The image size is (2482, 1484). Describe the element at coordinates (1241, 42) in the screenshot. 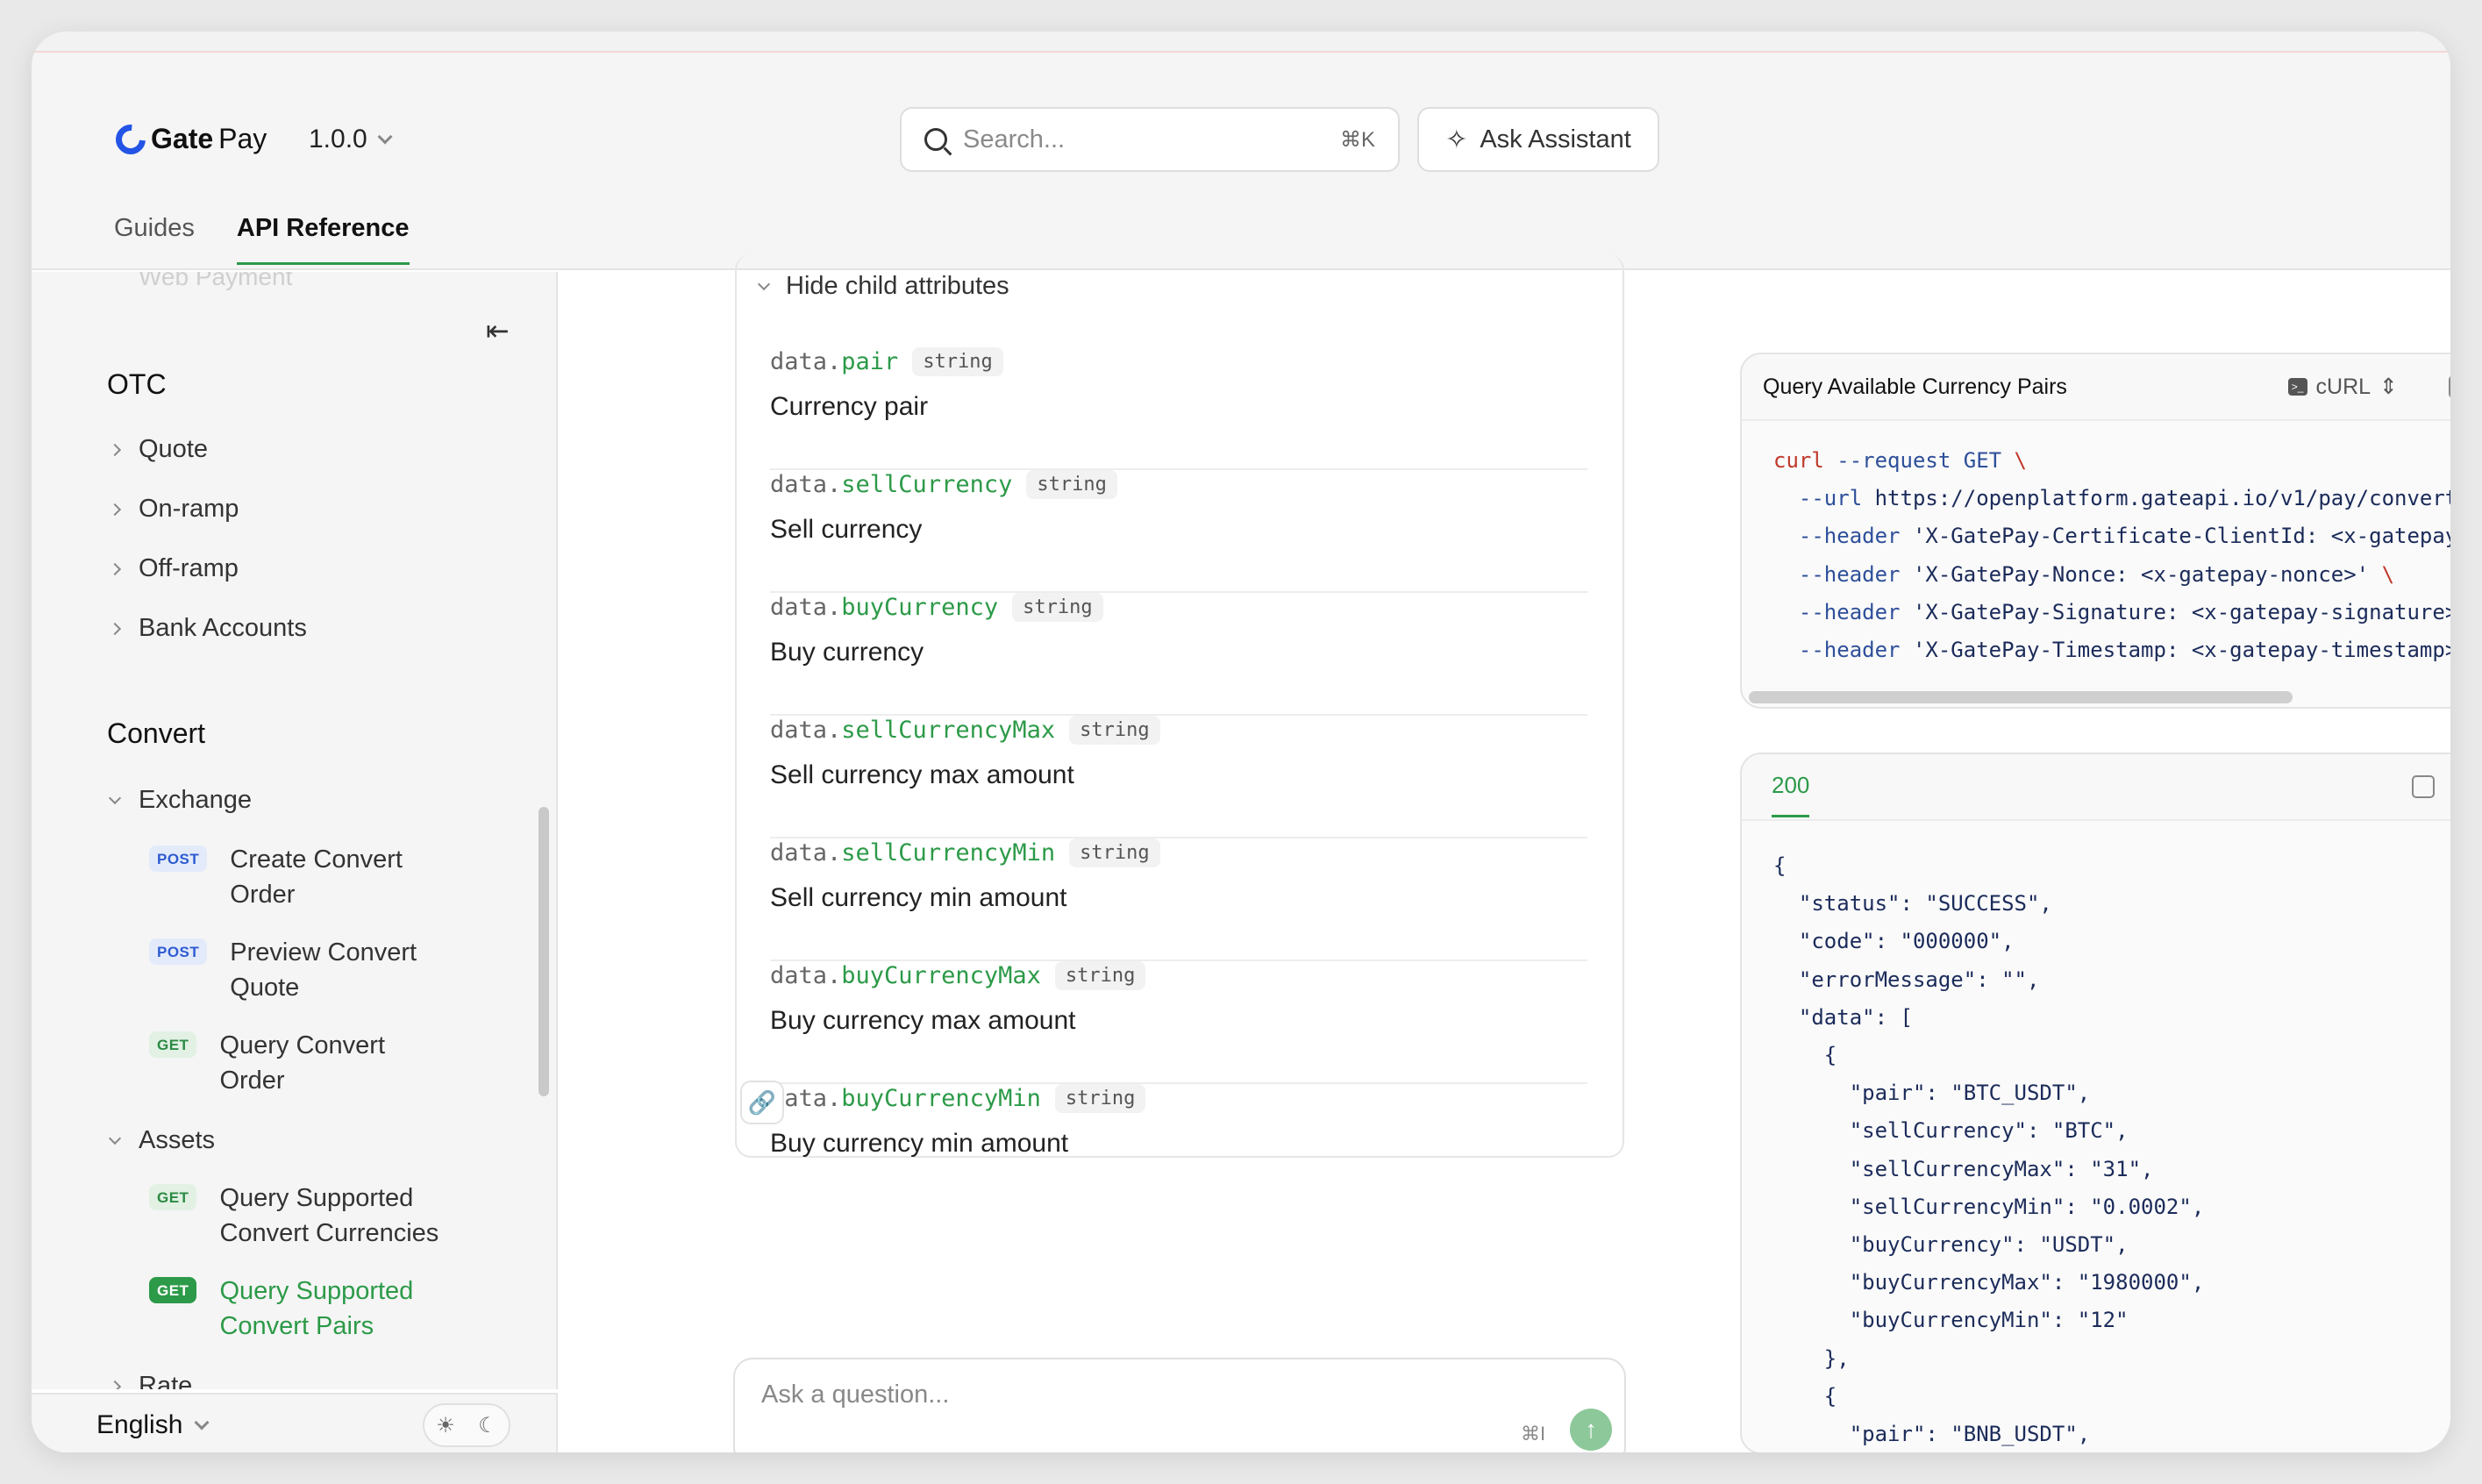

I see `window-top-strip` at that location.